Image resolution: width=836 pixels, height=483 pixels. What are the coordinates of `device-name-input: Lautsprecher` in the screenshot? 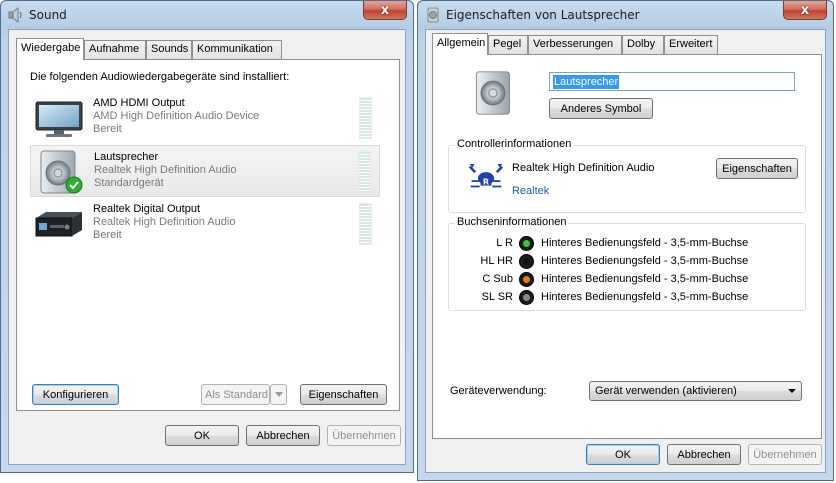 It's located at (672, 81).